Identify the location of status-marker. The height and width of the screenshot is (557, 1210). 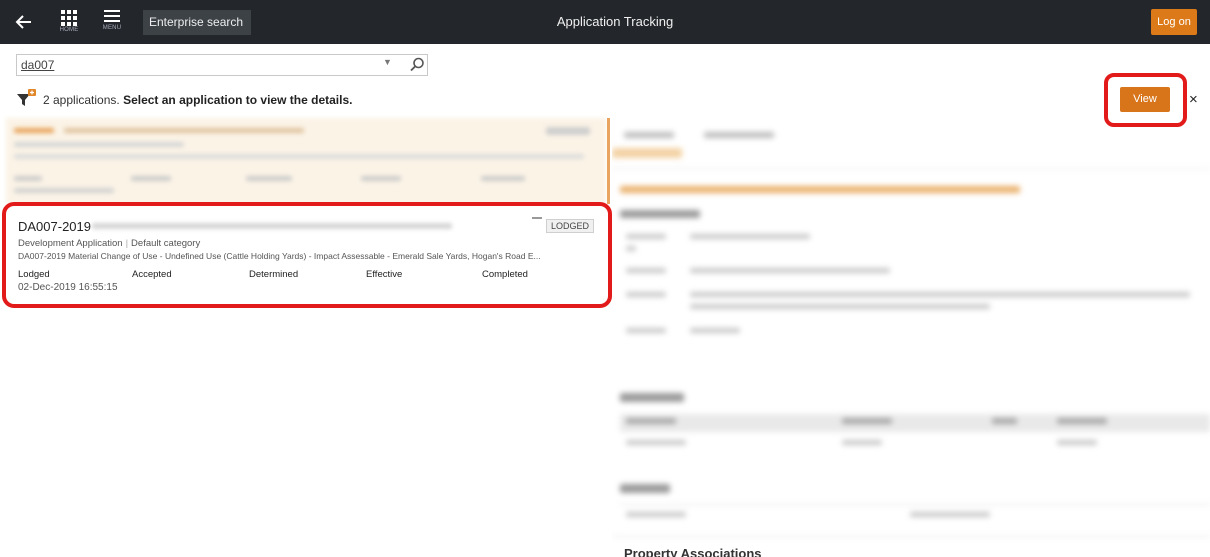
(537, 218).